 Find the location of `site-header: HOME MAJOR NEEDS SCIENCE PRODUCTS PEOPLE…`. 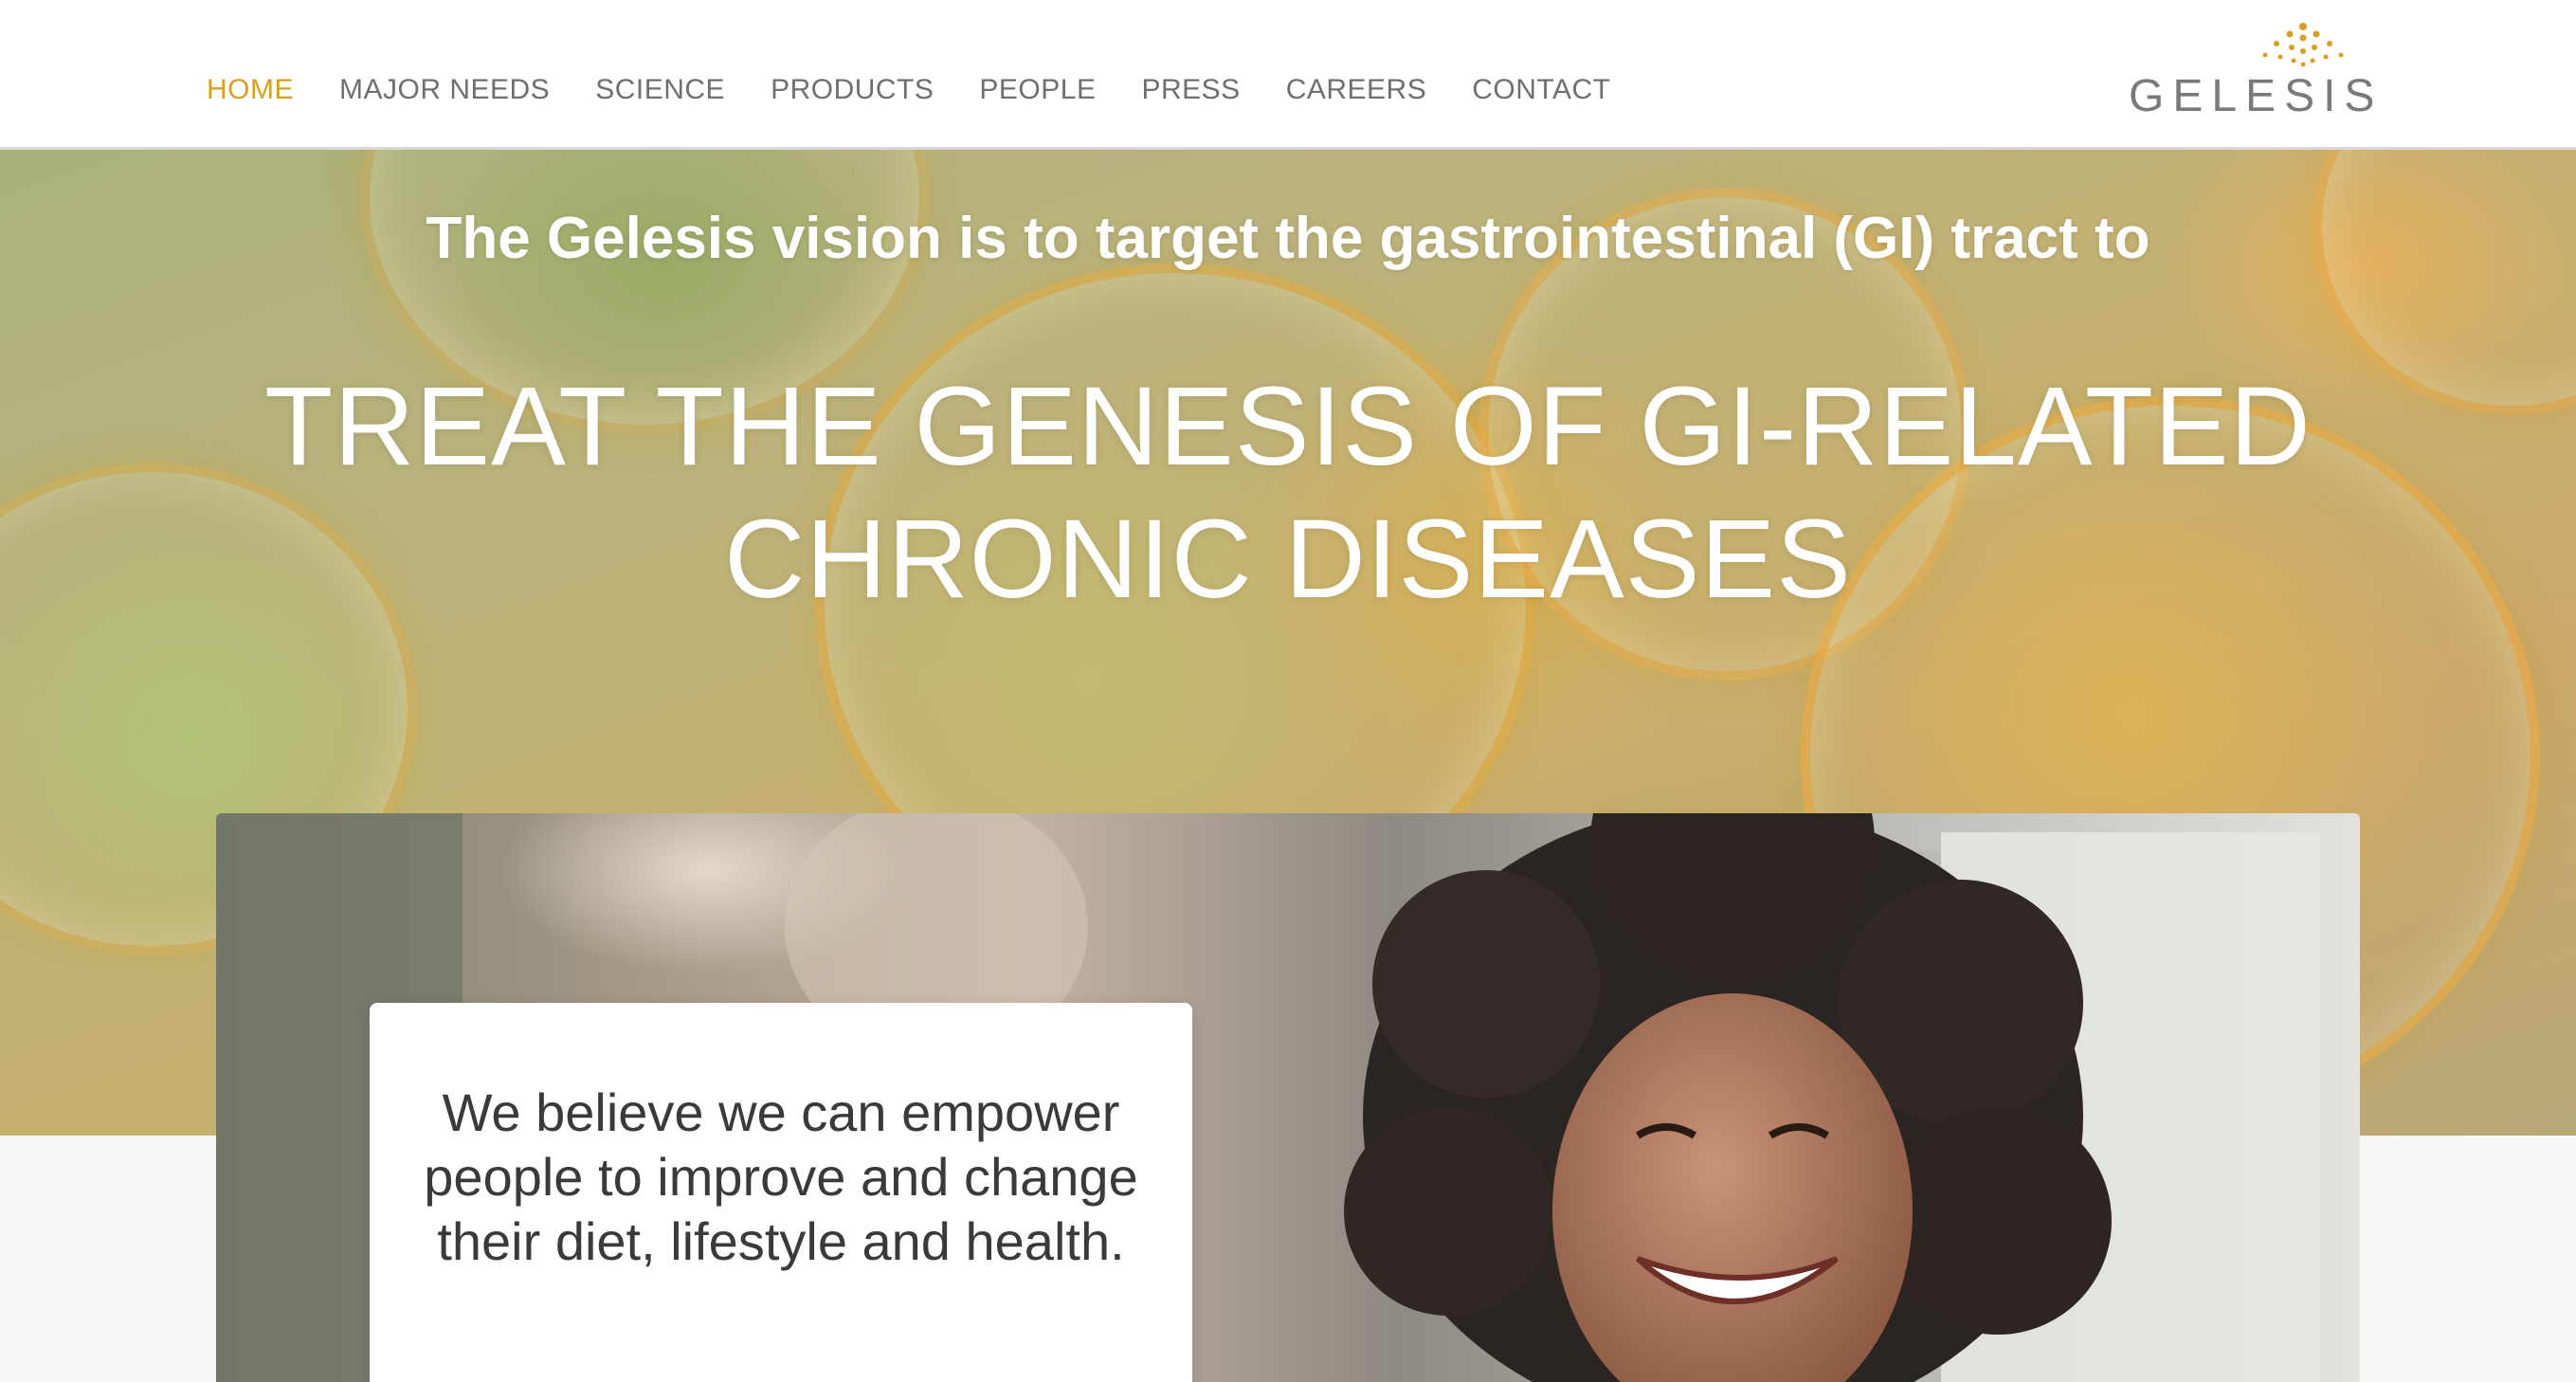

site-header: HOME MAJOR NEEDS SCIENCE PRODUCTS PEOPLE… is located at coordinates (1288, 75).